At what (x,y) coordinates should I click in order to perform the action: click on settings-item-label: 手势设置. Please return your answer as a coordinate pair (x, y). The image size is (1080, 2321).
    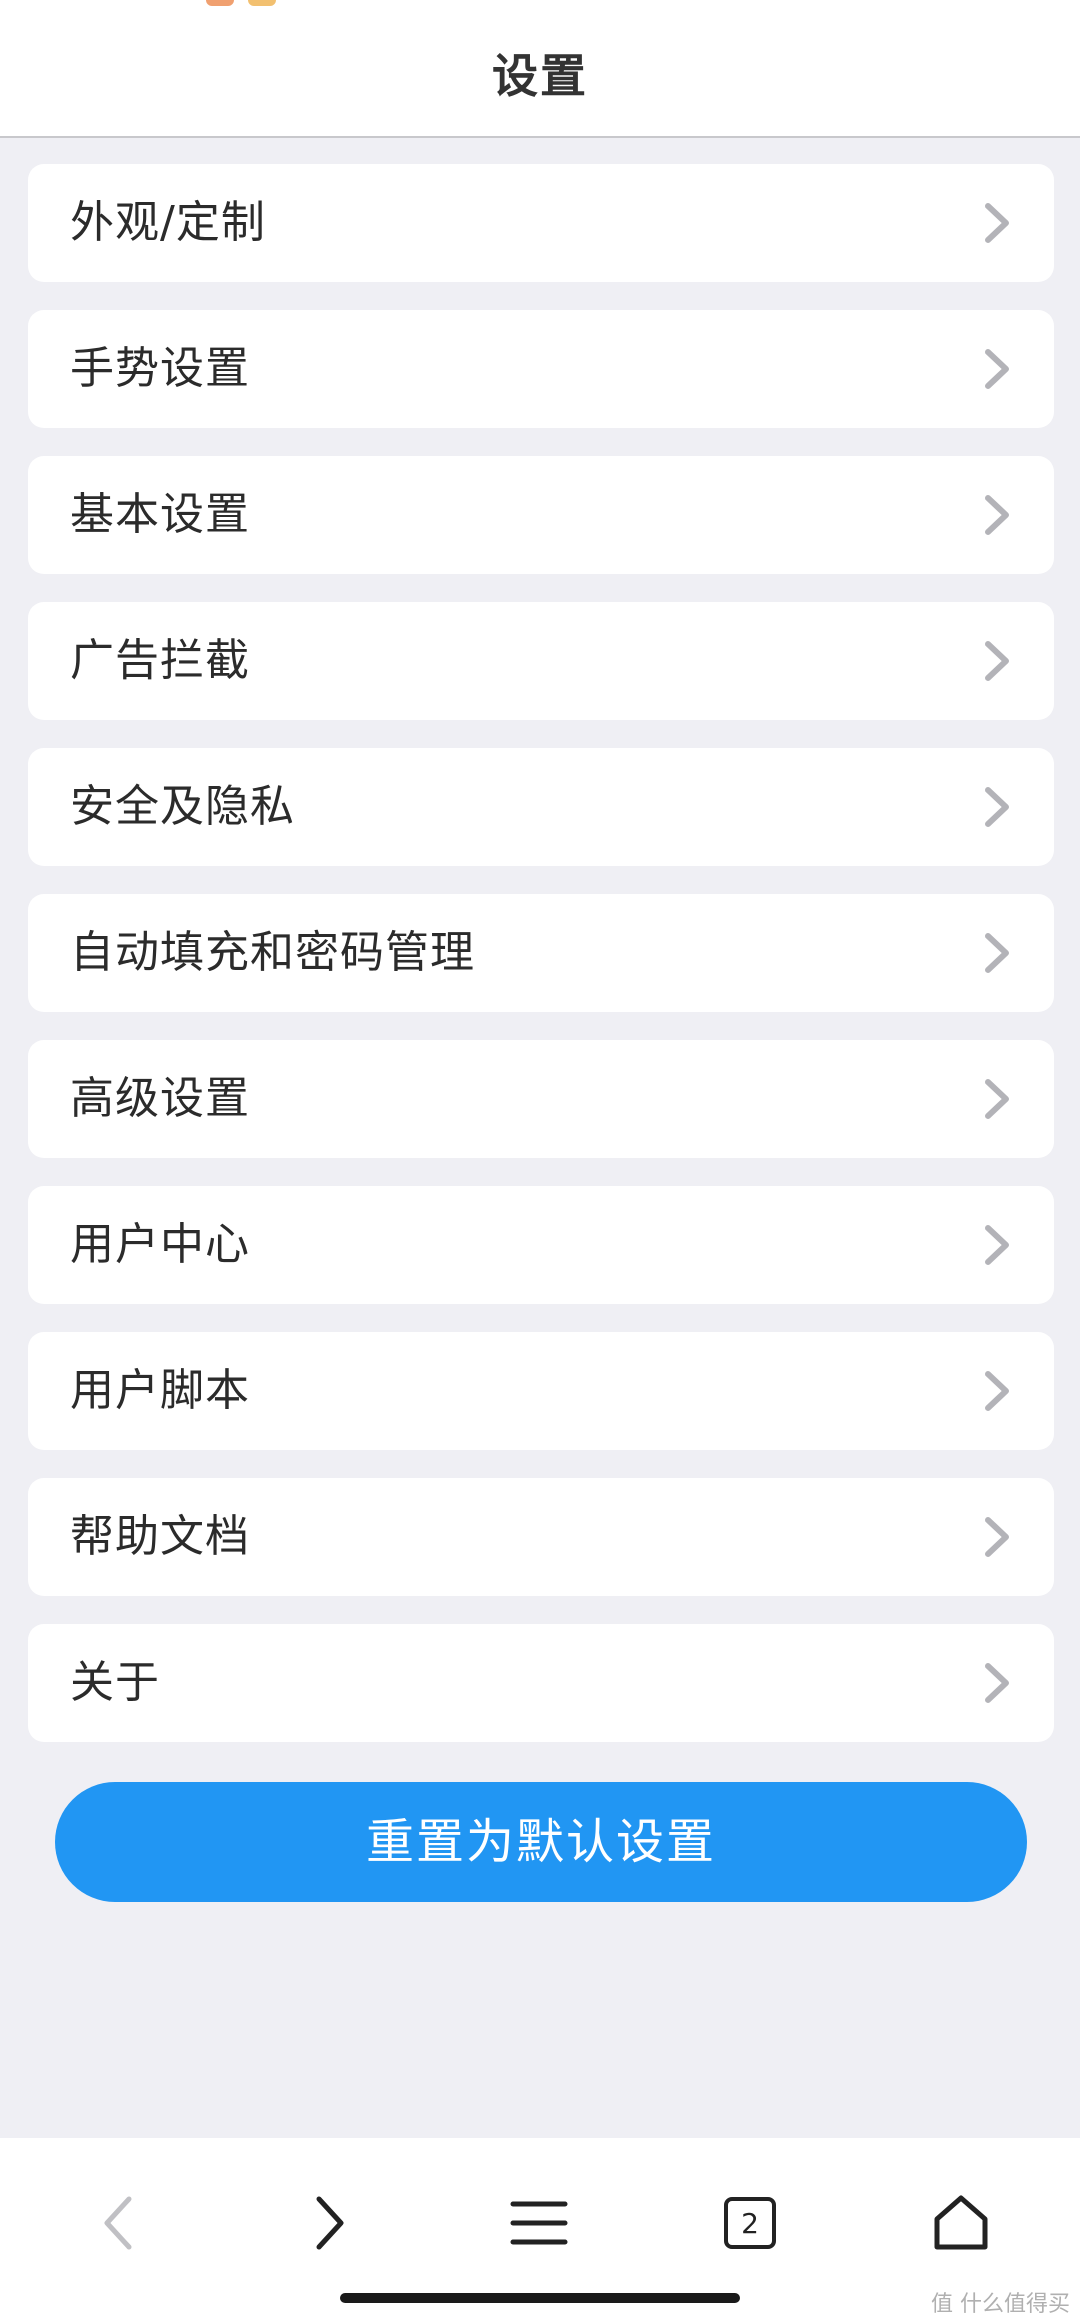
    Looking at the image, I should click on (160, 368).